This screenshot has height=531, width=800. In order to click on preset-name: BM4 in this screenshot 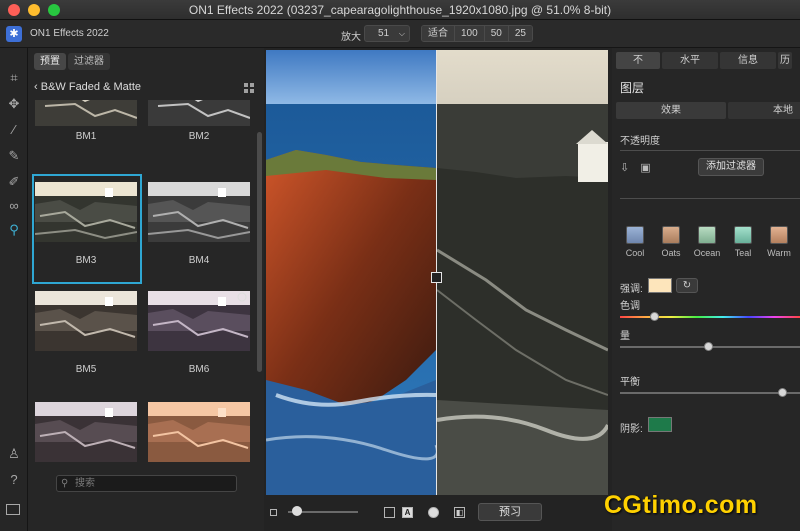, I will do `click(199, 260)`.